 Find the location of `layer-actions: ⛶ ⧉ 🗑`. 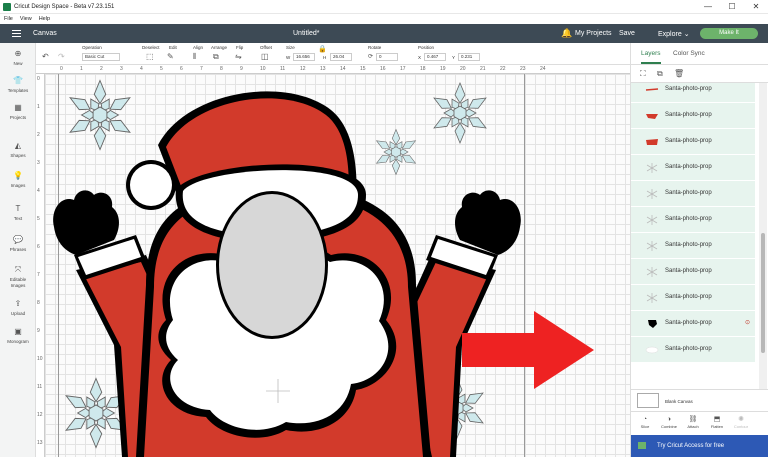

layer-actions: ⛶ ⧉ 🗑 is located at coordinates (699, 74).